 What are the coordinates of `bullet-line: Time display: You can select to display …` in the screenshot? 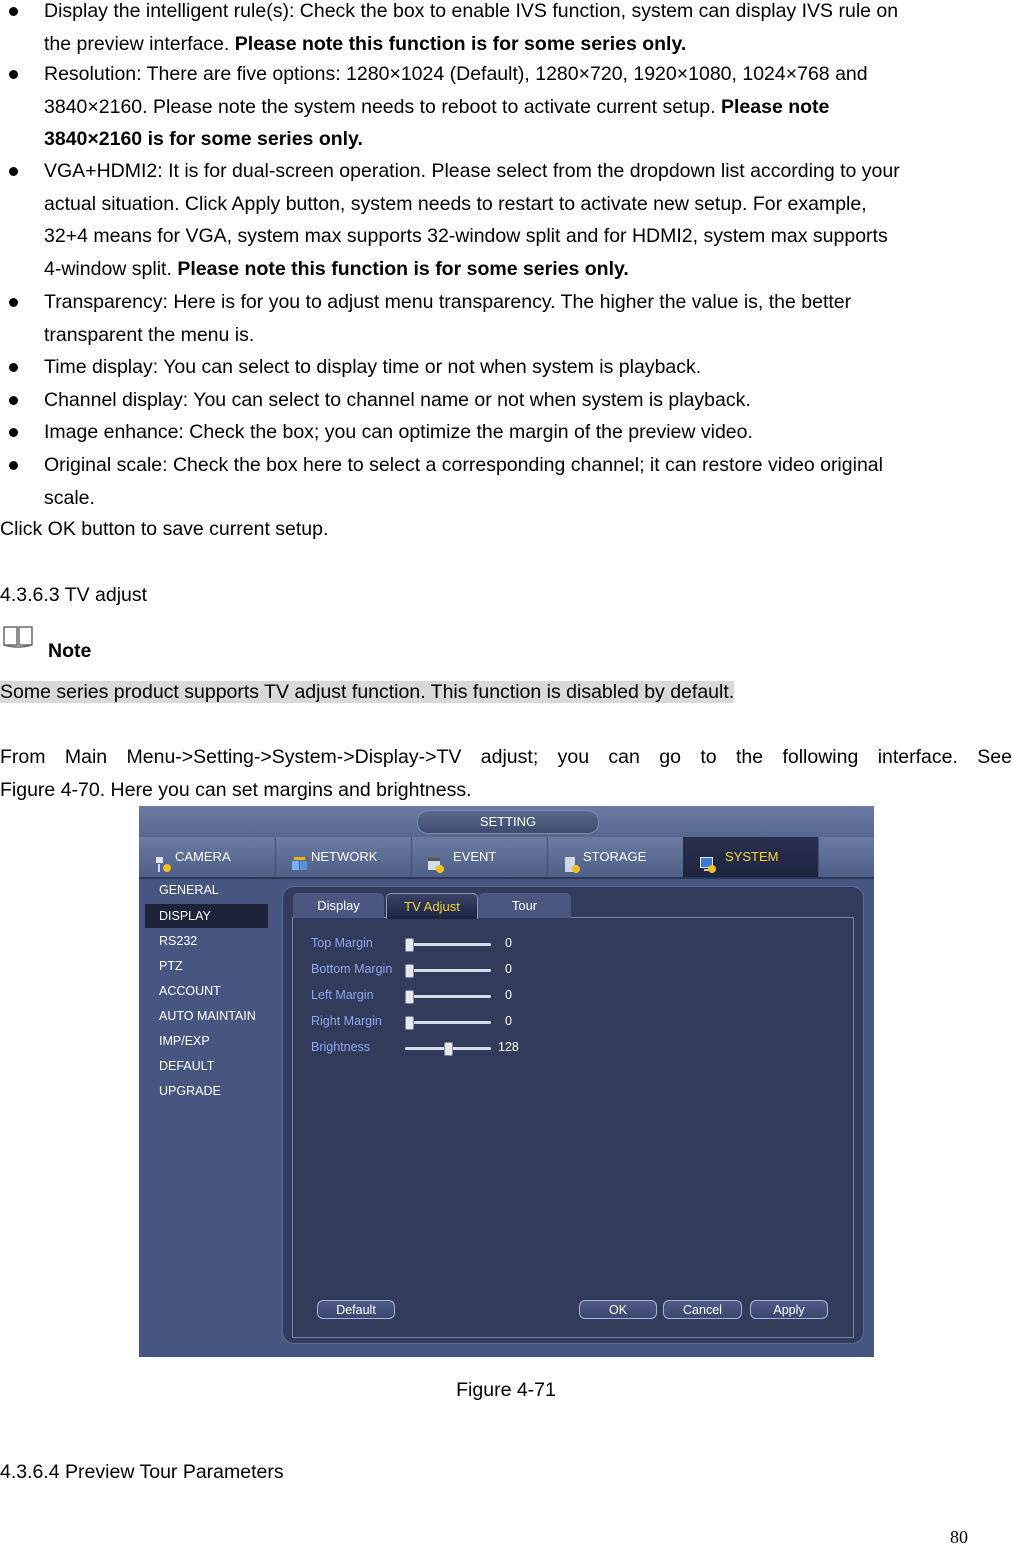 It's located at (372, 367).